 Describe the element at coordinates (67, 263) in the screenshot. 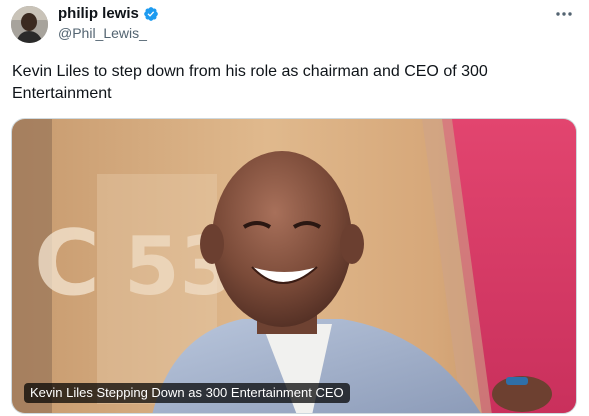

I see `svg-text: C` at that location.